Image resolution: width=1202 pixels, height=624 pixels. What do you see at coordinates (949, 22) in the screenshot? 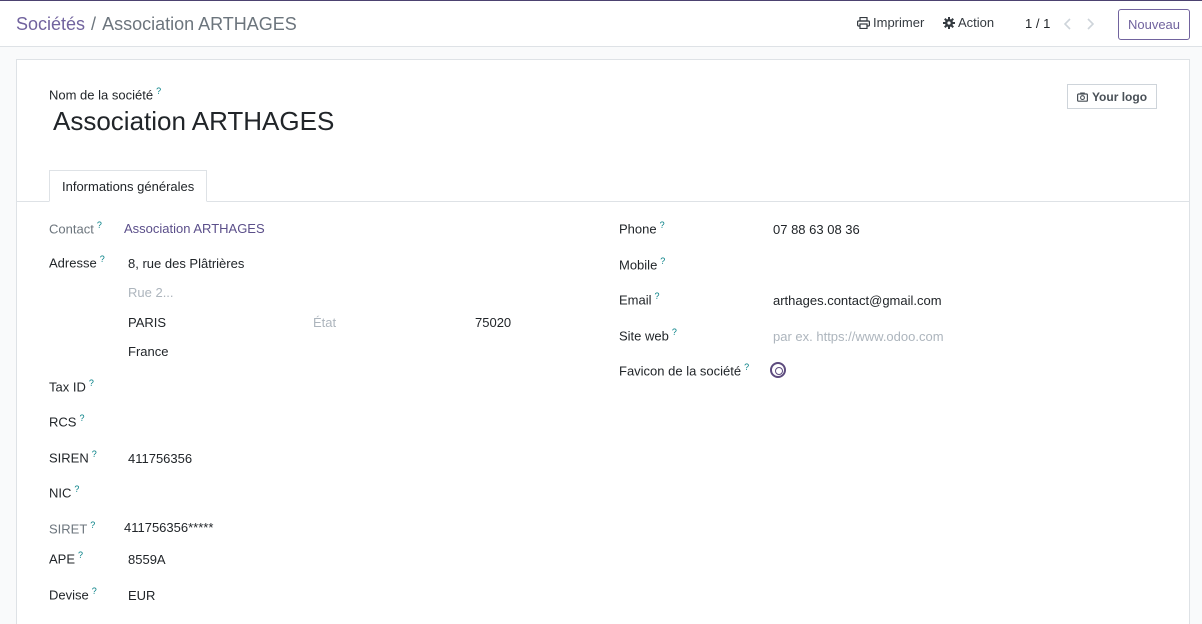
I see `gear-icon` at bounding box center [949, 22].